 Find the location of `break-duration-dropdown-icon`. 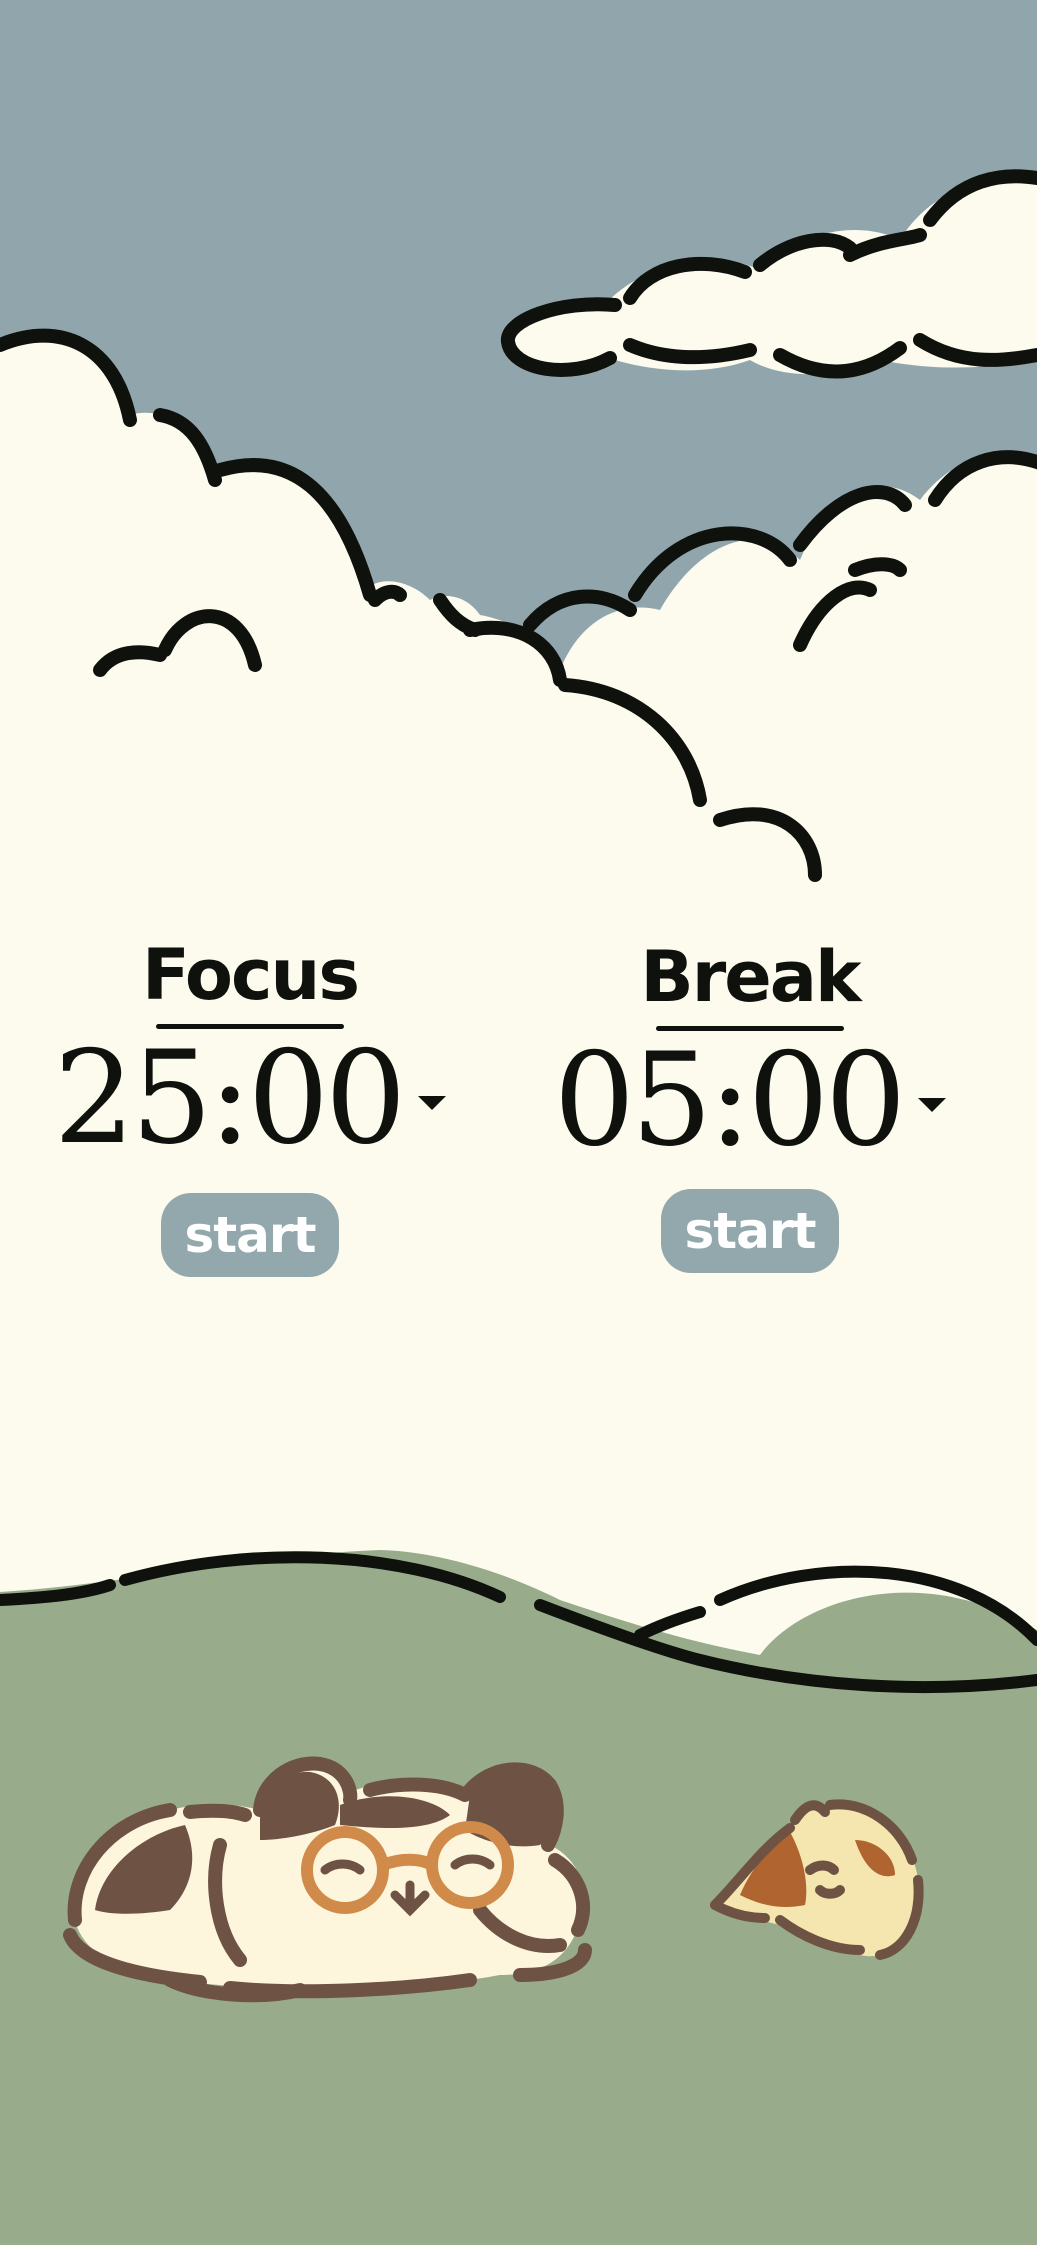

break-duration-dropdown-icon is located at coordinates (932, 1105).